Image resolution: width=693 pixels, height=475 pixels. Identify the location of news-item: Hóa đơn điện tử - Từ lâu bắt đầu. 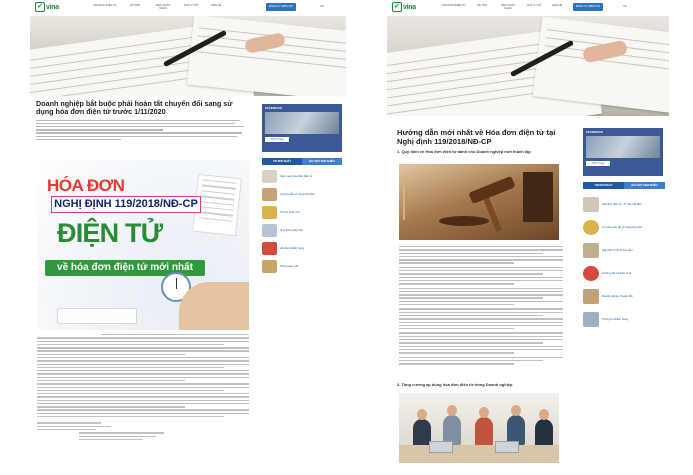
(624, 204).